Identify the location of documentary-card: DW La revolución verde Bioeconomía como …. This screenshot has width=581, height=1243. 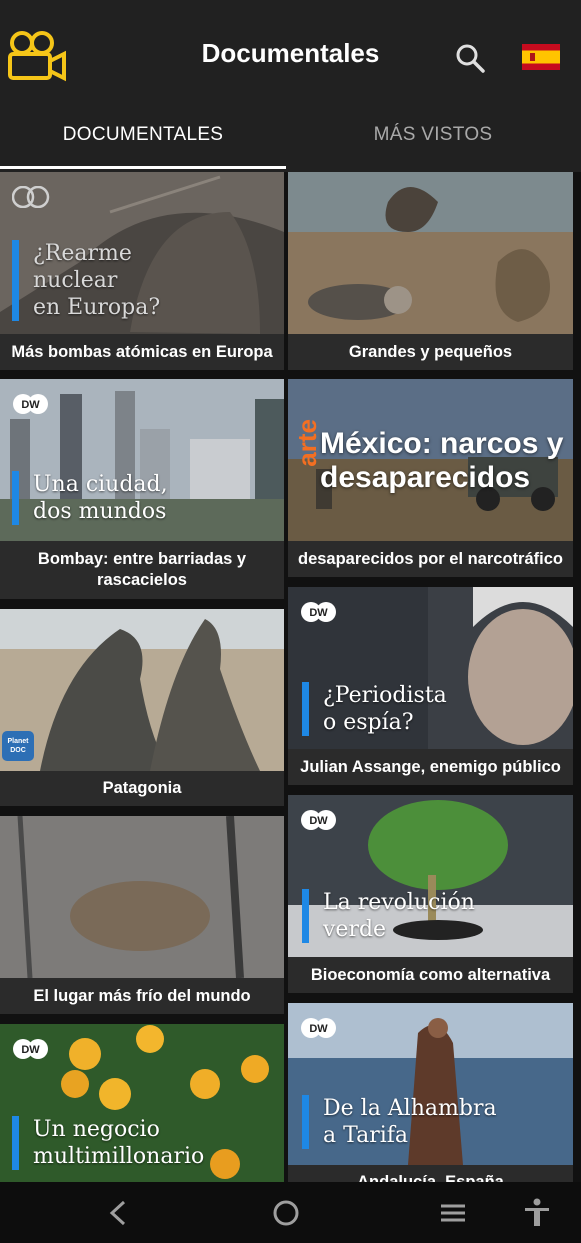
(430, 894).